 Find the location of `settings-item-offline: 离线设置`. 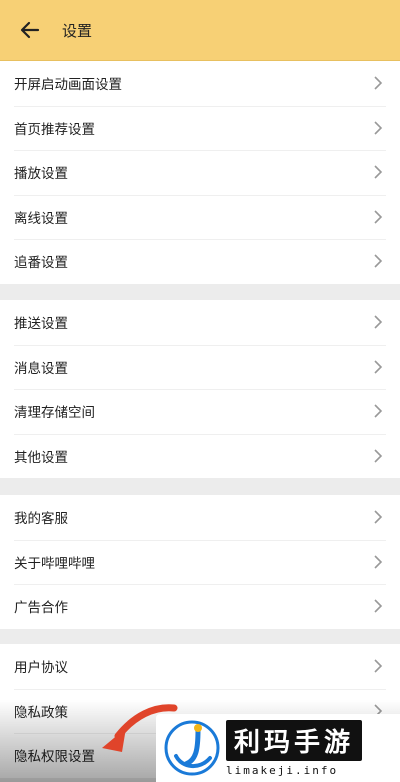

settings-item-offline: 离线设置 is located at coordinates (200, 217).